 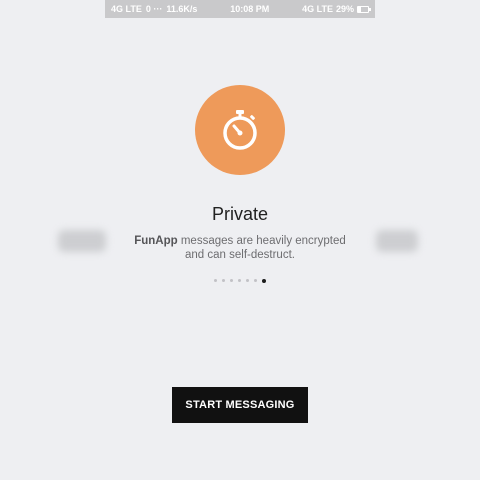 I want to click on network-indicator: 4G LTE, so click(x=126, y=9).